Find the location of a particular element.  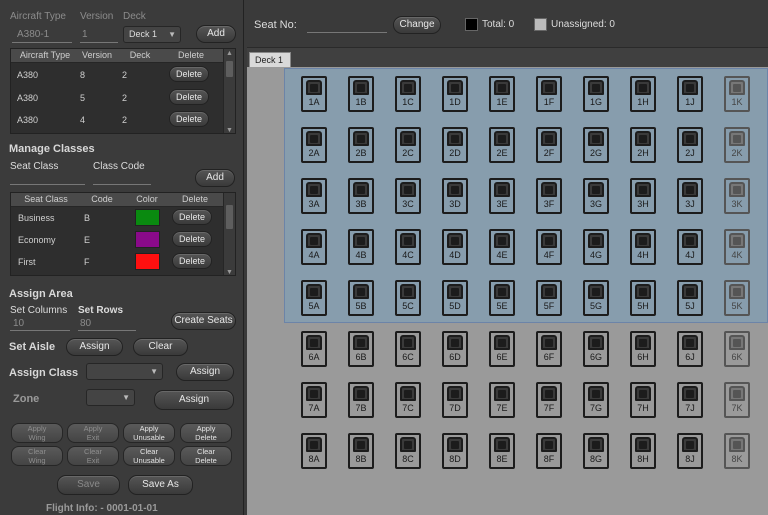

seat-8D: 8D is located at coordinates (455, 451).